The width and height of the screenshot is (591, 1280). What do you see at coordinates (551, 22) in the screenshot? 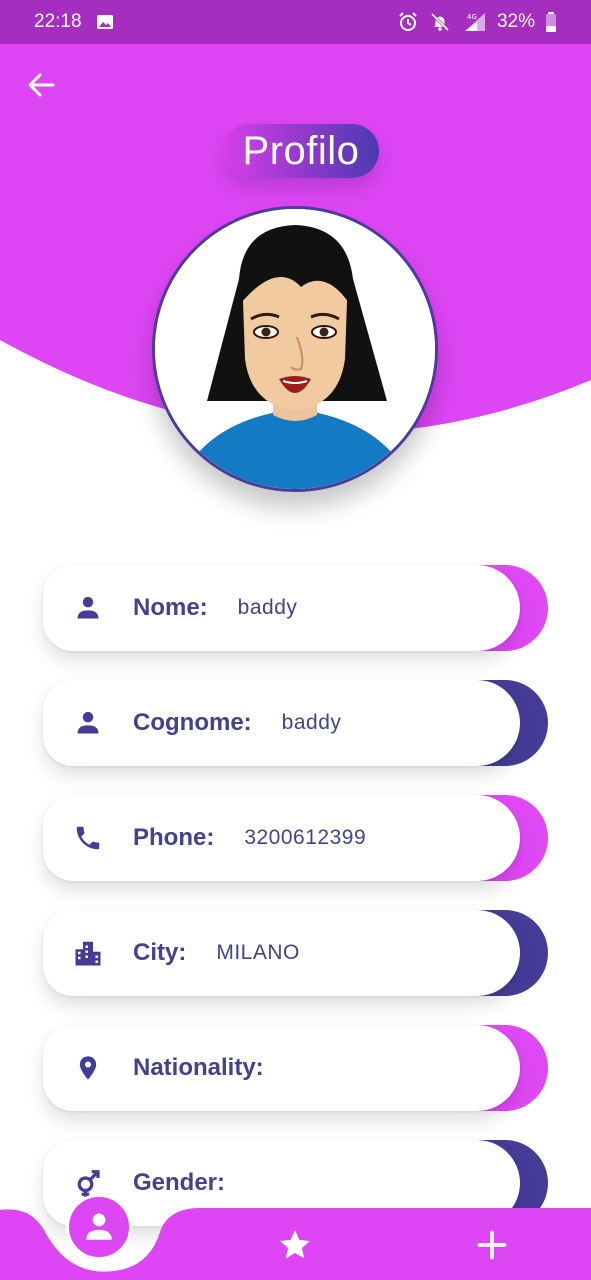
I see `battery-icon` at bounding box center [551, 22].